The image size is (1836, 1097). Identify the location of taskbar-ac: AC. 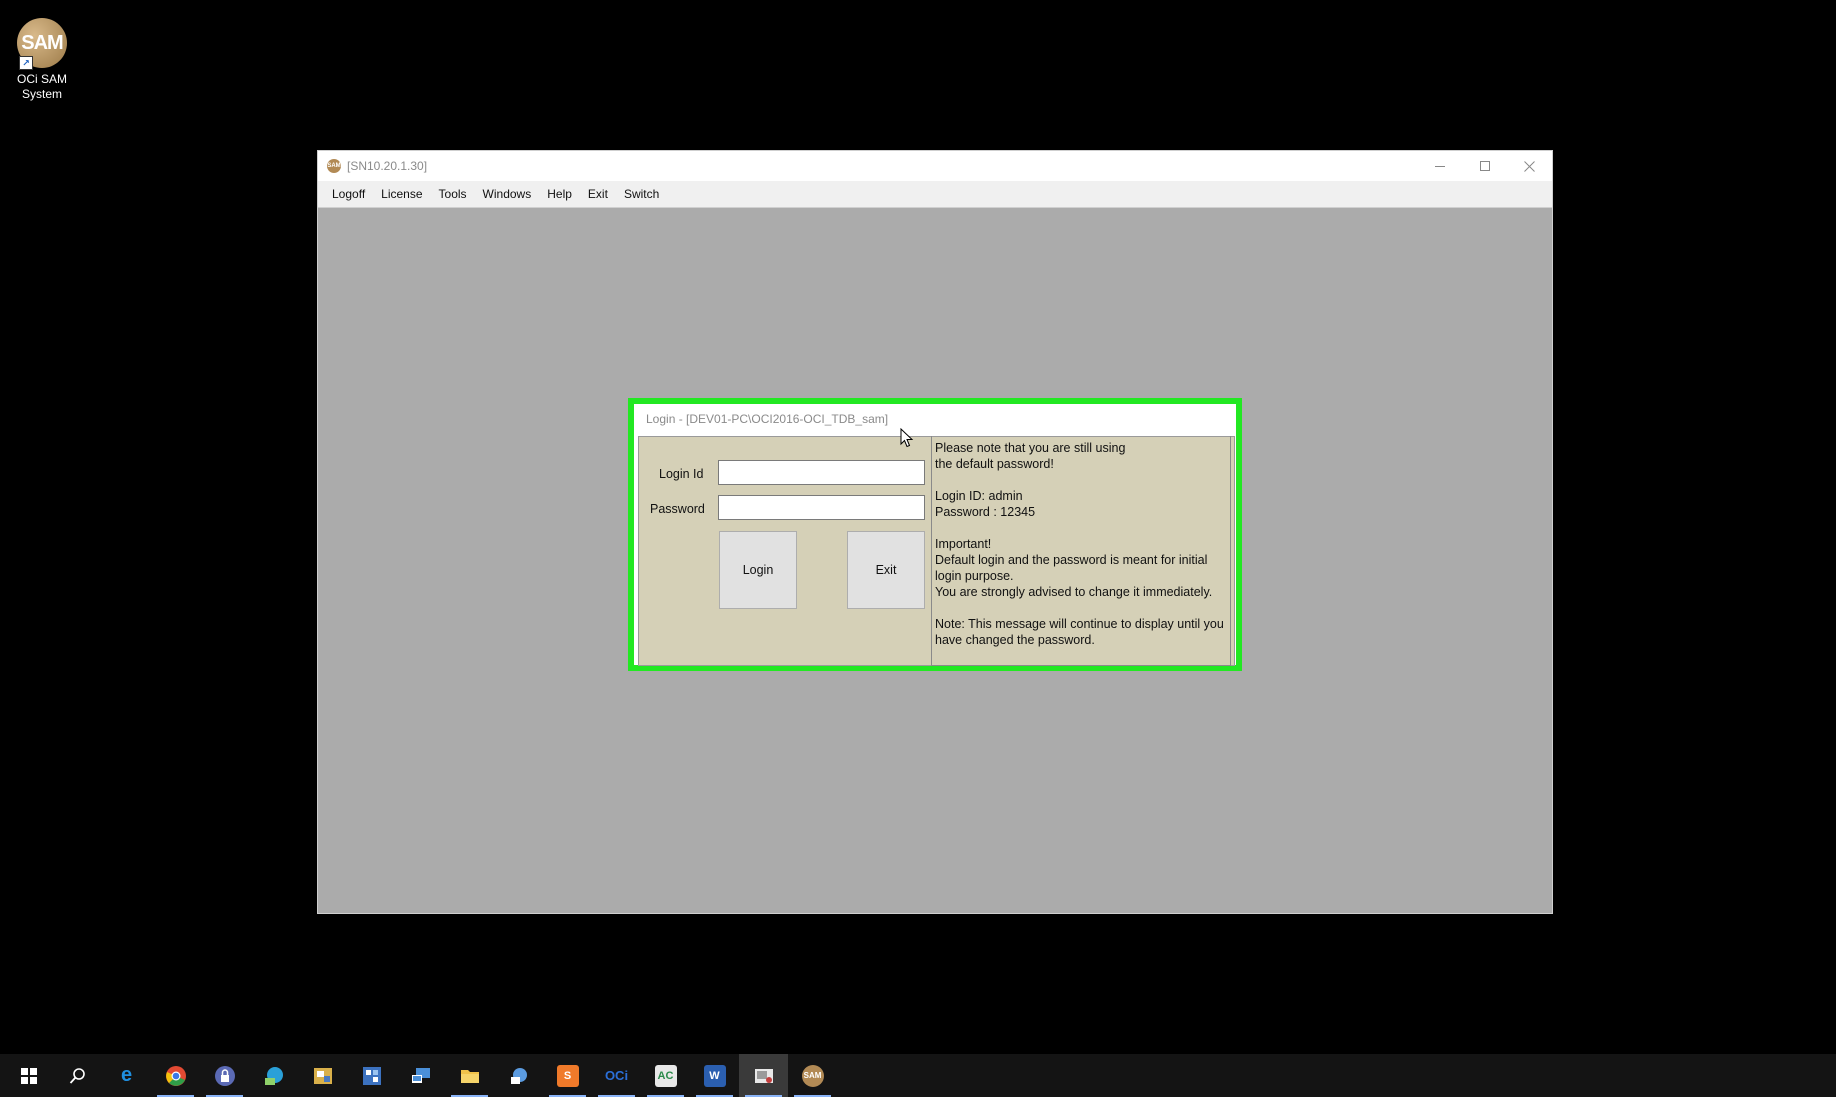
(665, 1075).